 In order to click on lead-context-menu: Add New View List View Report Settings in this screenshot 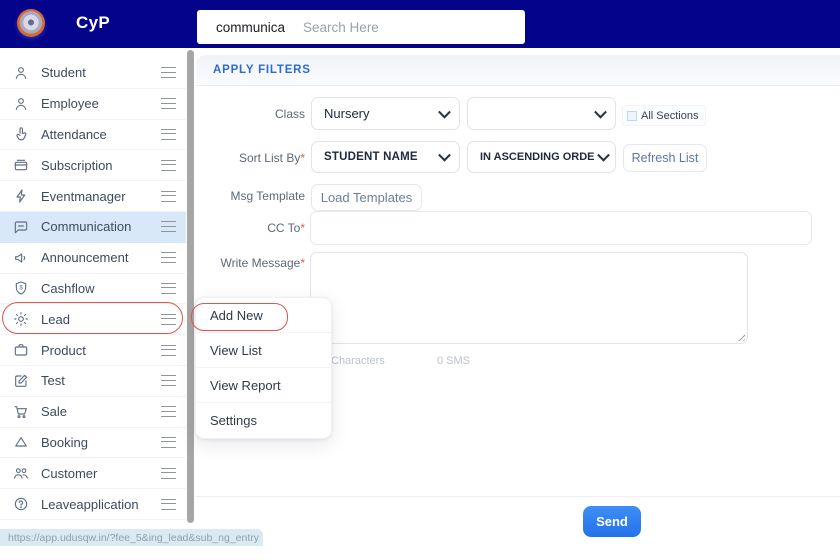, I will do `click(263, 368)`.